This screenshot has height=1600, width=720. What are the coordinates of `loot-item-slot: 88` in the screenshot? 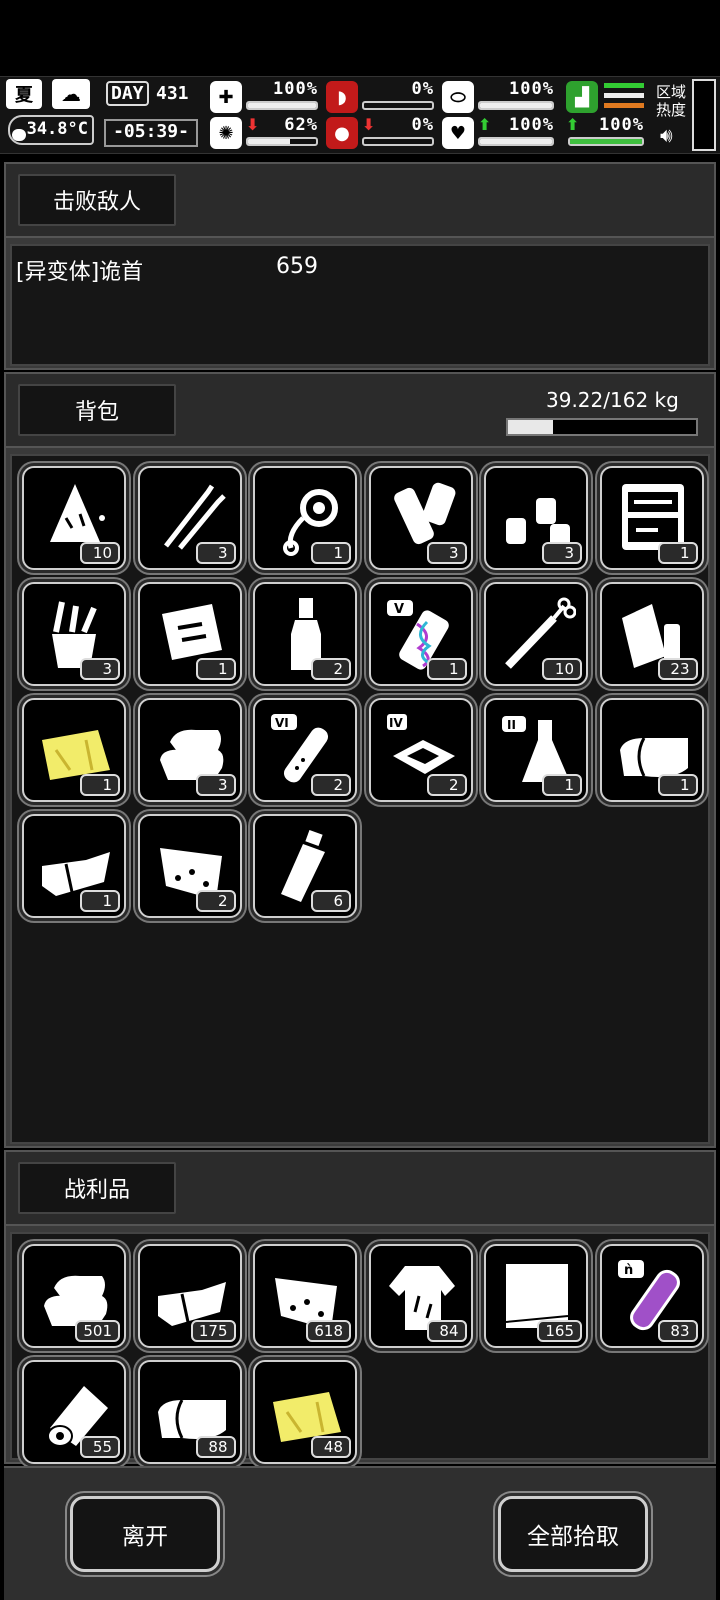 It's located at (189, 1412).